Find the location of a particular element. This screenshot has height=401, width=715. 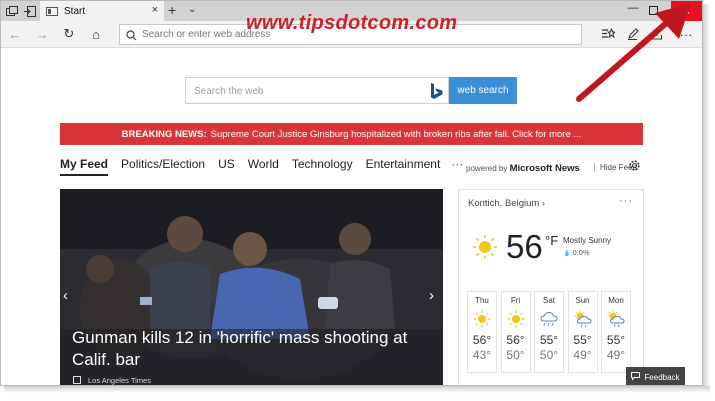

tab-start: Start × is located at coordinates (102, 11).